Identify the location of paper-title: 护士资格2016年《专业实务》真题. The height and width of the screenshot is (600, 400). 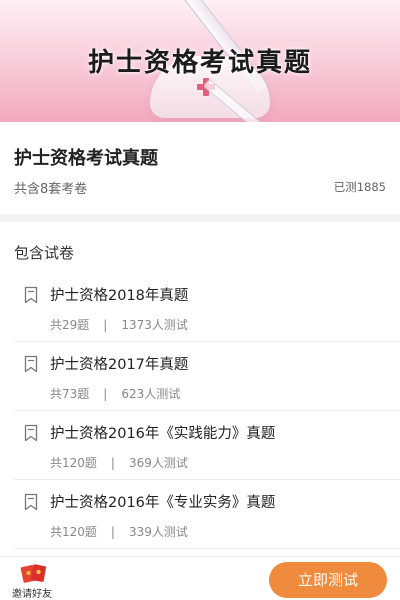
(163, 503).